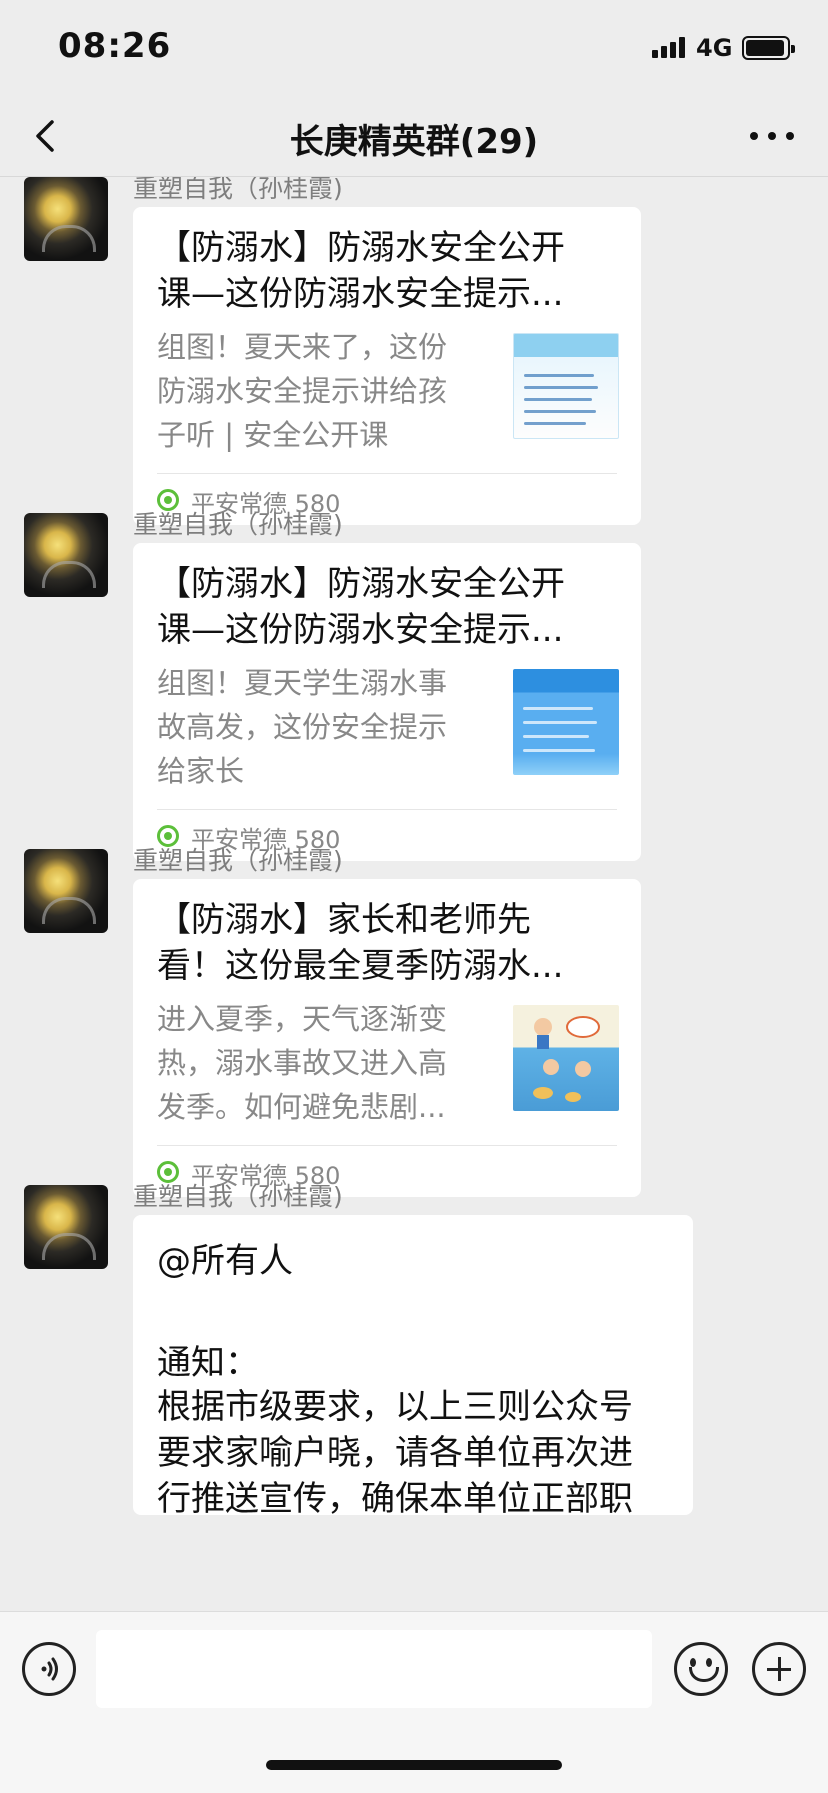 The width and height of the screenshot is (828, 1793). Describe the element at coordinates (208, 1363) in the screenshot. I see `message-text-line: 通知：` at that location.